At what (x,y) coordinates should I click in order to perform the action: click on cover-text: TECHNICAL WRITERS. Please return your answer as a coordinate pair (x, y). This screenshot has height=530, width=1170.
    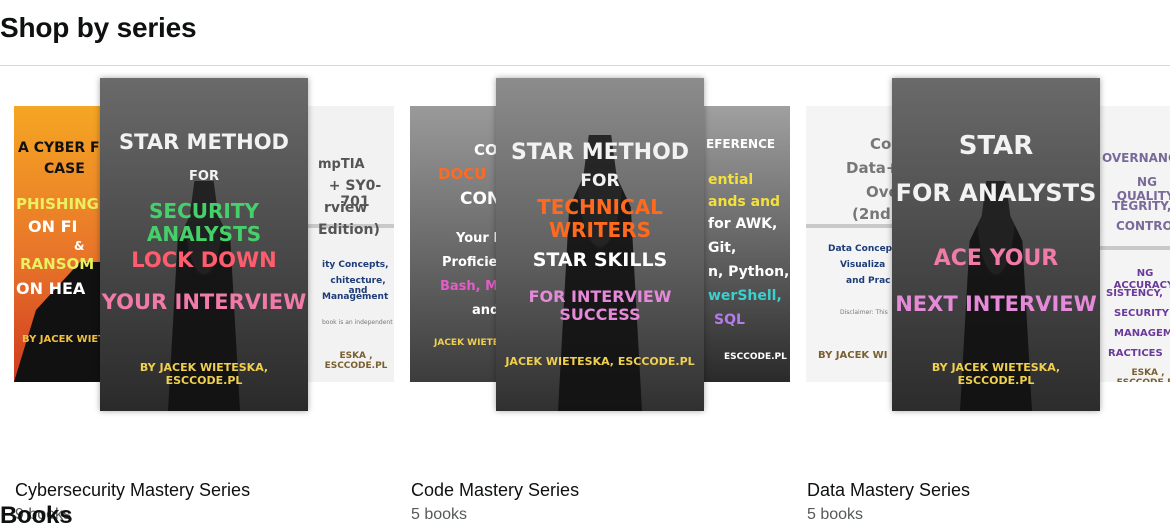
    Looking at the image, I should click on (600, 218).